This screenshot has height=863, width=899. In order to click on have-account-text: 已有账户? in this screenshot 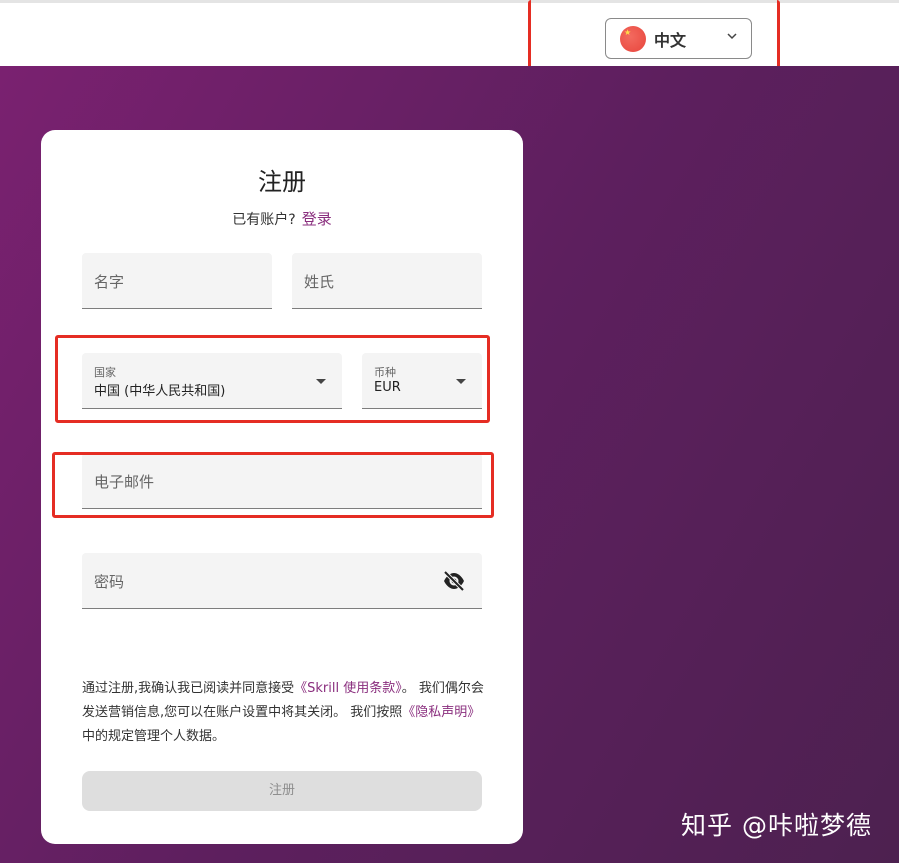, I will do `click(264, 220)`.